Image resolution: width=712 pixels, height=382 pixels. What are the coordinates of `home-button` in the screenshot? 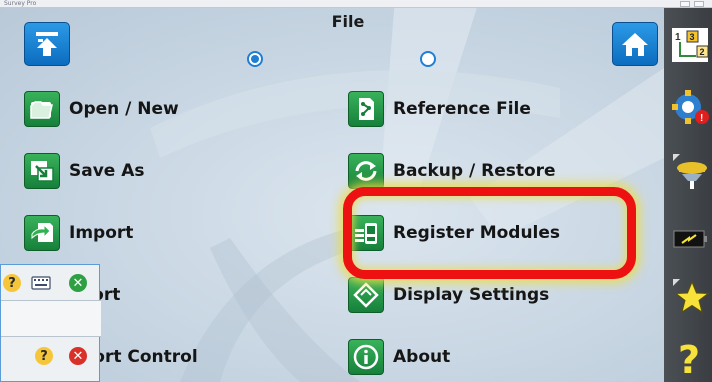 It's located at (635, 44).